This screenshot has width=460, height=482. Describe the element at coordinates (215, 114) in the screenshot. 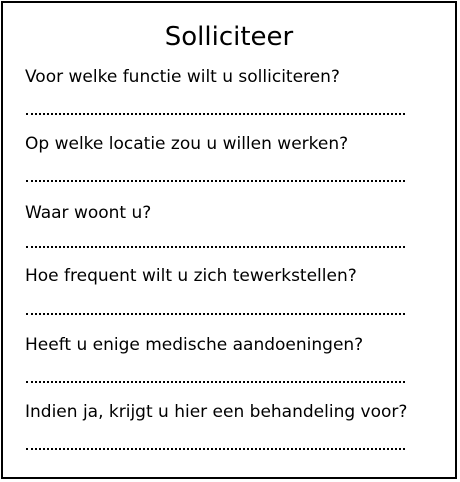

I see `answer-field-position` at that location.